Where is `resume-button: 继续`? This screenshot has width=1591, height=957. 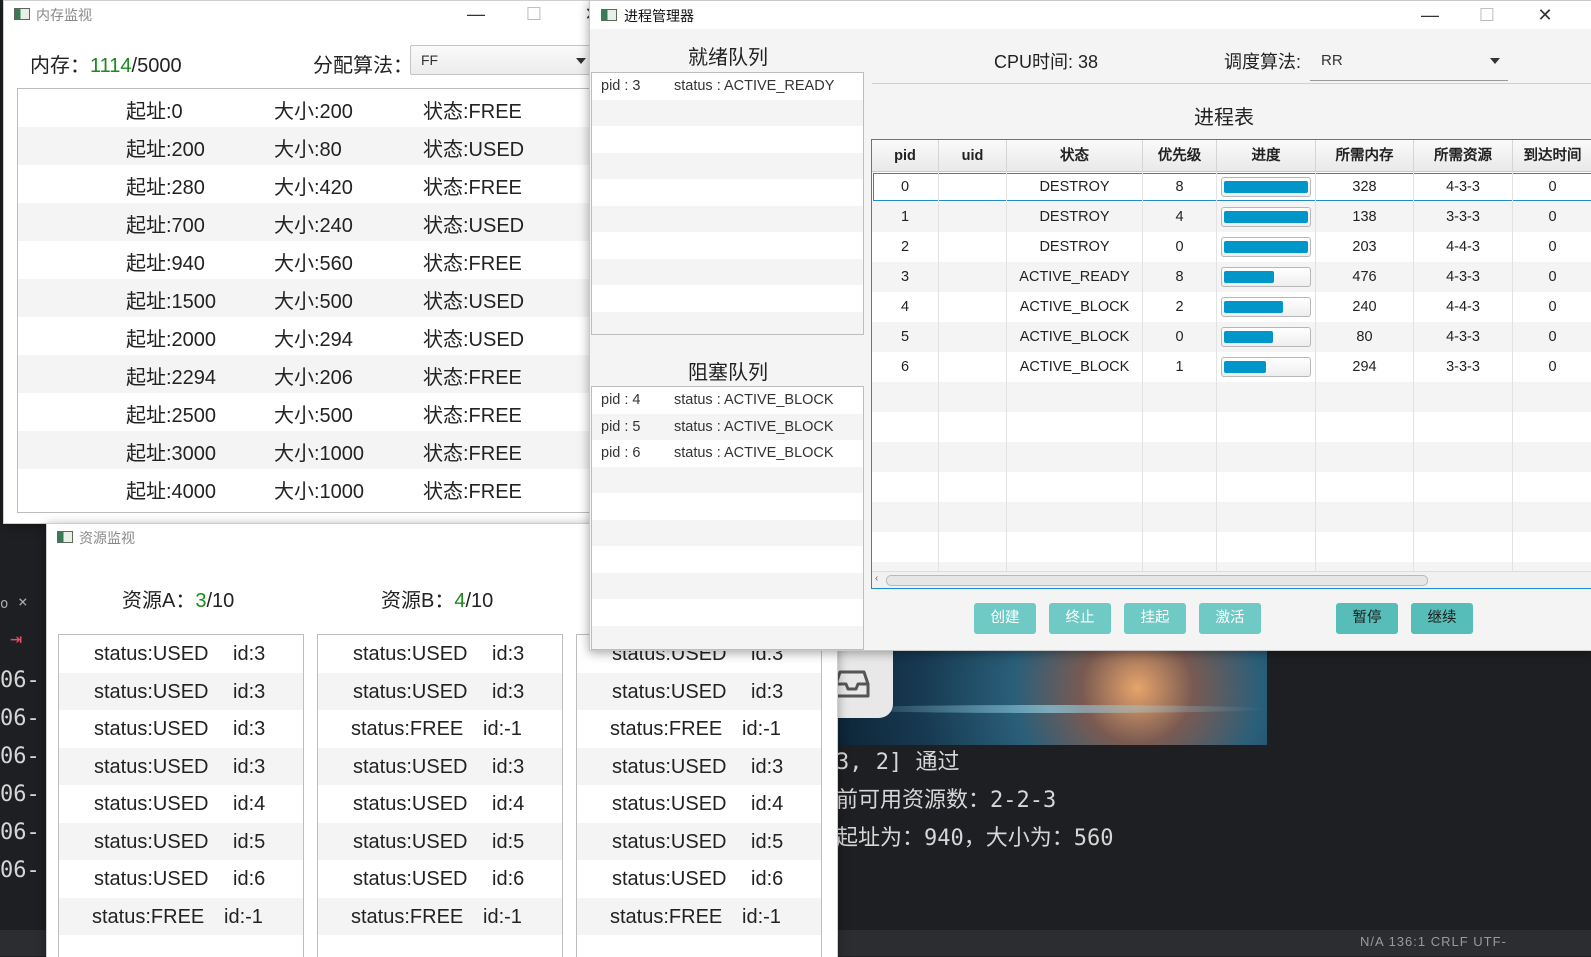 resume-button: 继续 is located at coordinates (1442, 618).